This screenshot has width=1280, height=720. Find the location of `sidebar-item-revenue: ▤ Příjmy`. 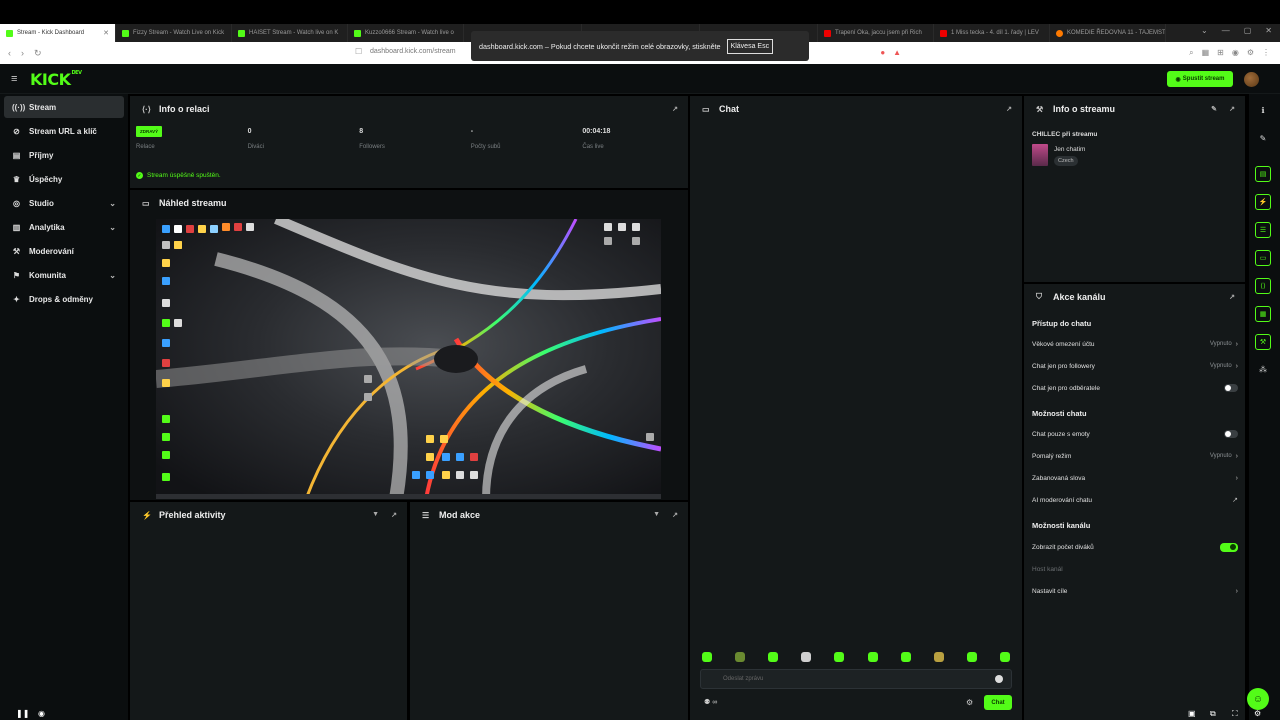

sidebar-item-revenue: ▤ Příjmy is located at coordinates (64, 155).